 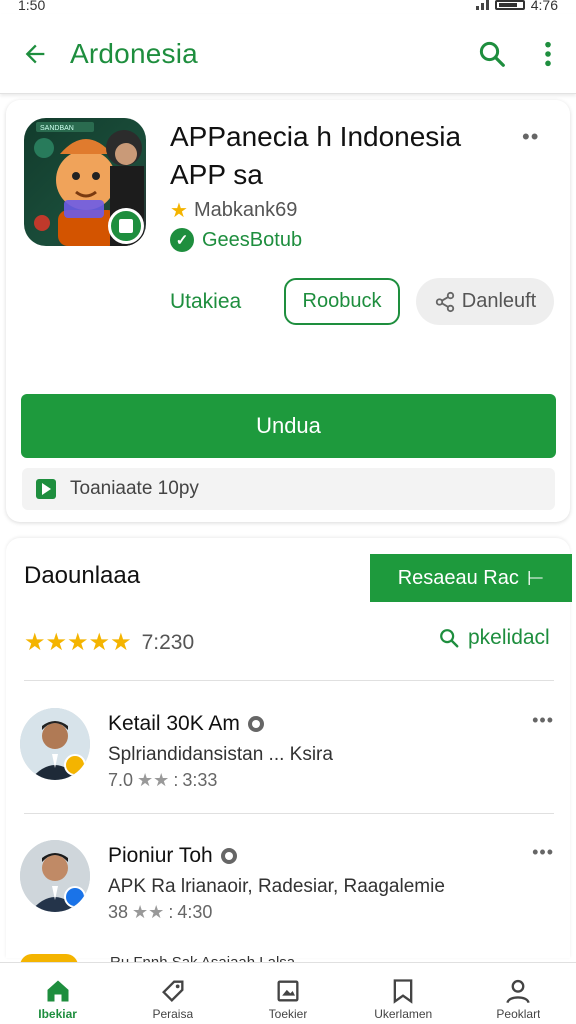 What do you see at coordinates (182, 240) in the screenshot?
I see `check-circle-icon: ✓` at bounding box center [182, 240].